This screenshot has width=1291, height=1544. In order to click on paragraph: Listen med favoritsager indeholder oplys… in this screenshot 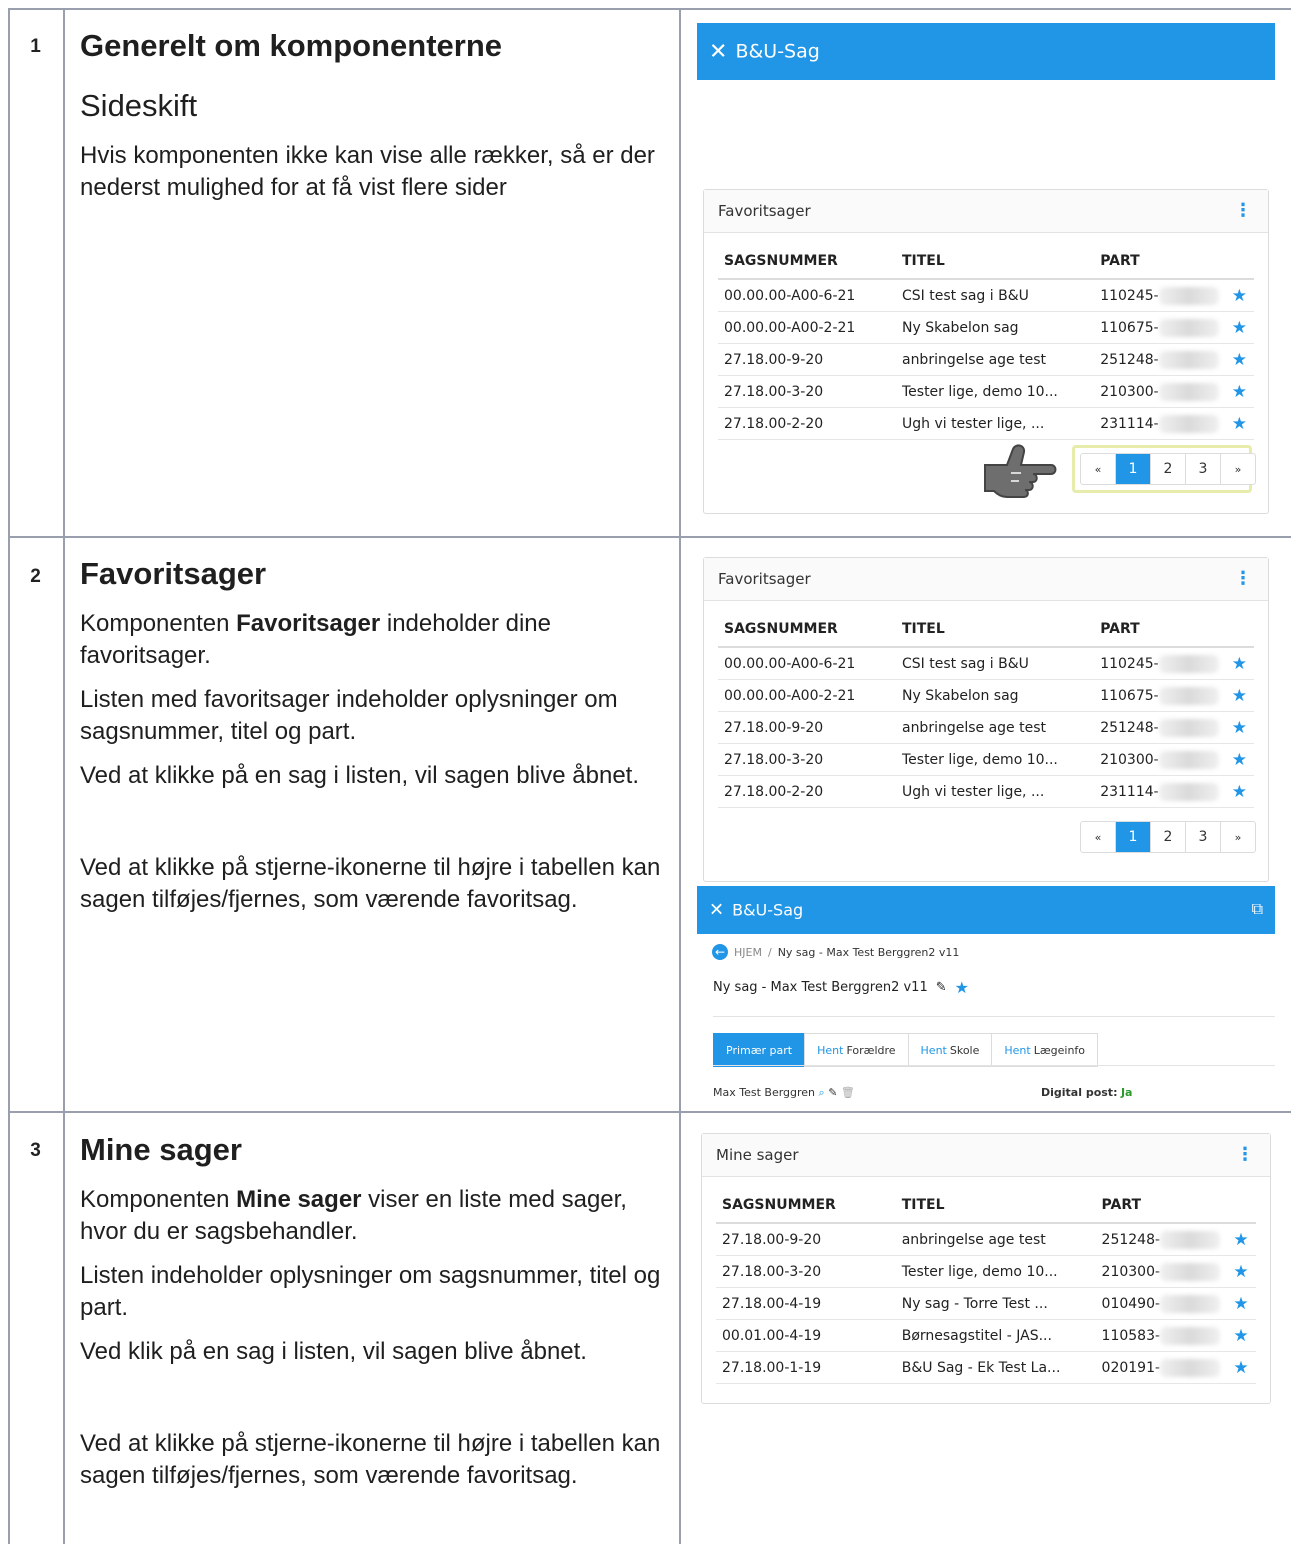, I will do `click(349, 715)`.